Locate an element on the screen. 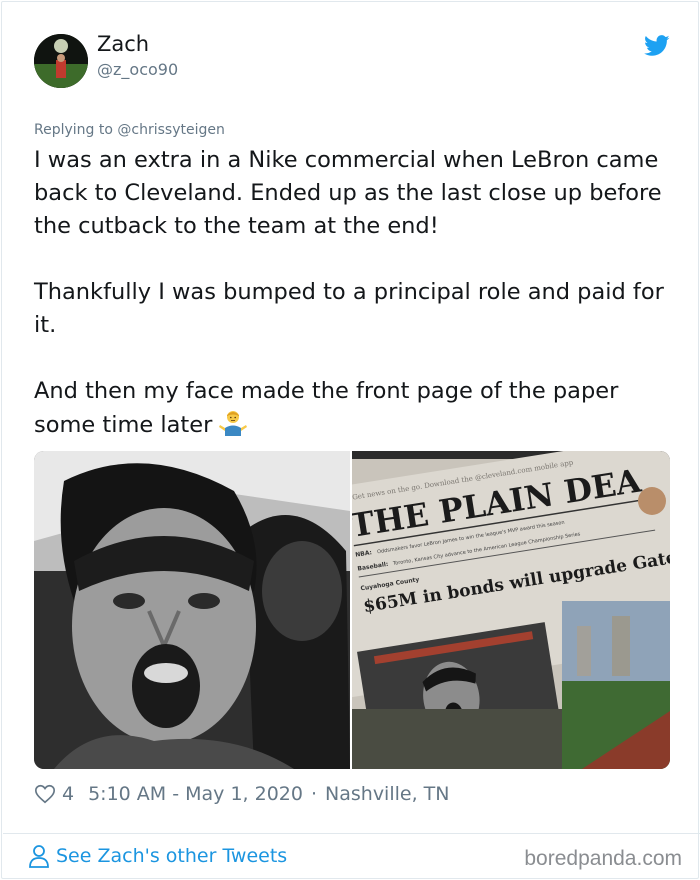 This screenshot has width=700, height=880. see-other-tweets-link: See Zach's other Tweets is located at coordinates (157, 856).